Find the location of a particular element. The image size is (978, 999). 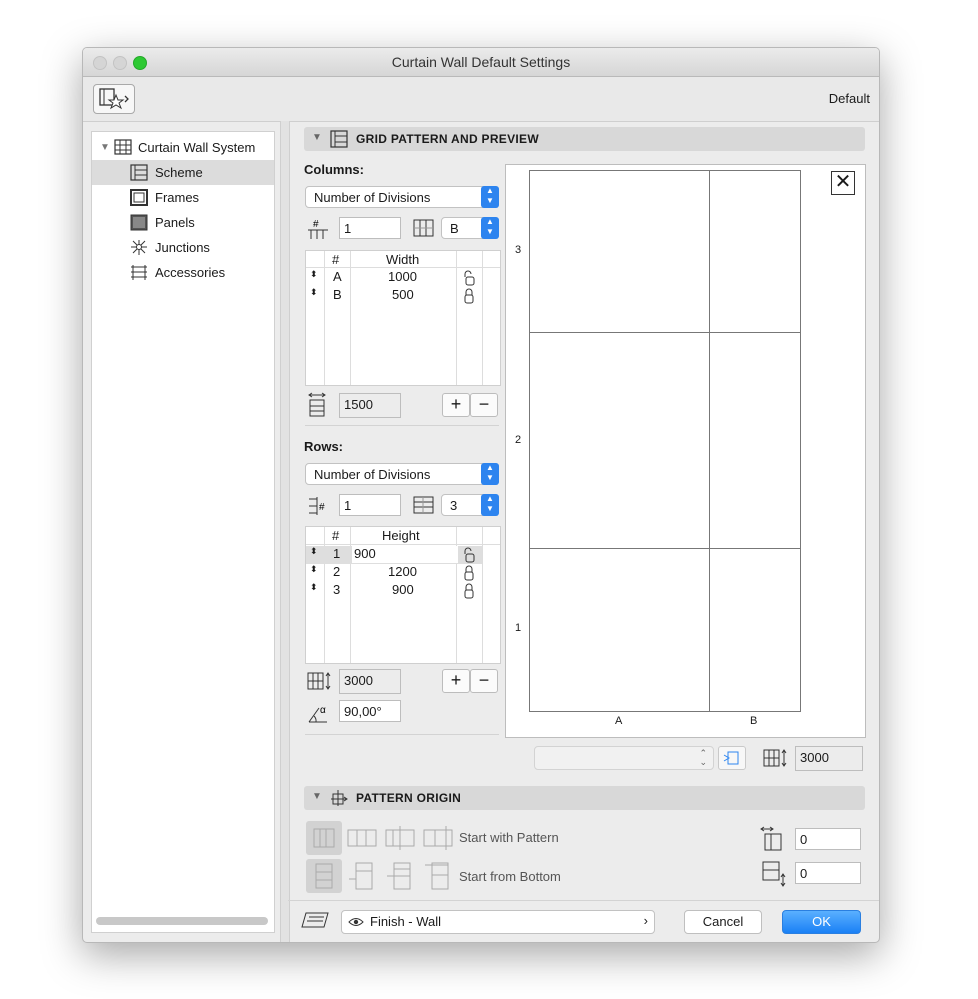

total-width-icon is located at coordinates (317, 404).